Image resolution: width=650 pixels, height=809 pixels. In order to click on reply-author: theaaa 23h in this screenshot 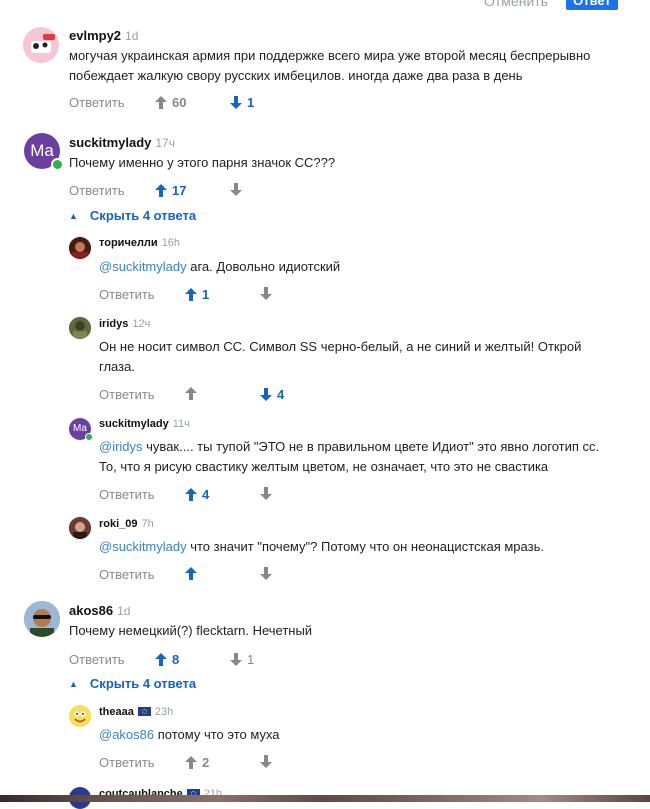, I will do `click(136, 712)`.